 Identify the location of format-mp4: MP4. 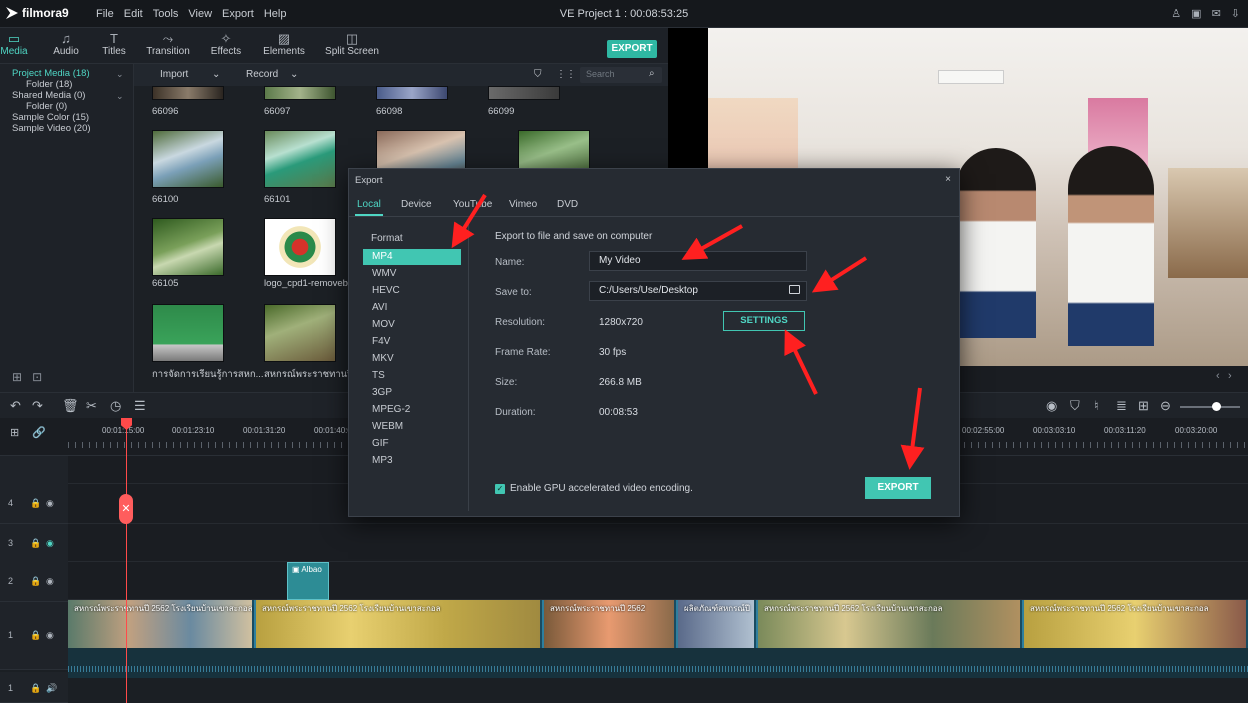
(412, 257).